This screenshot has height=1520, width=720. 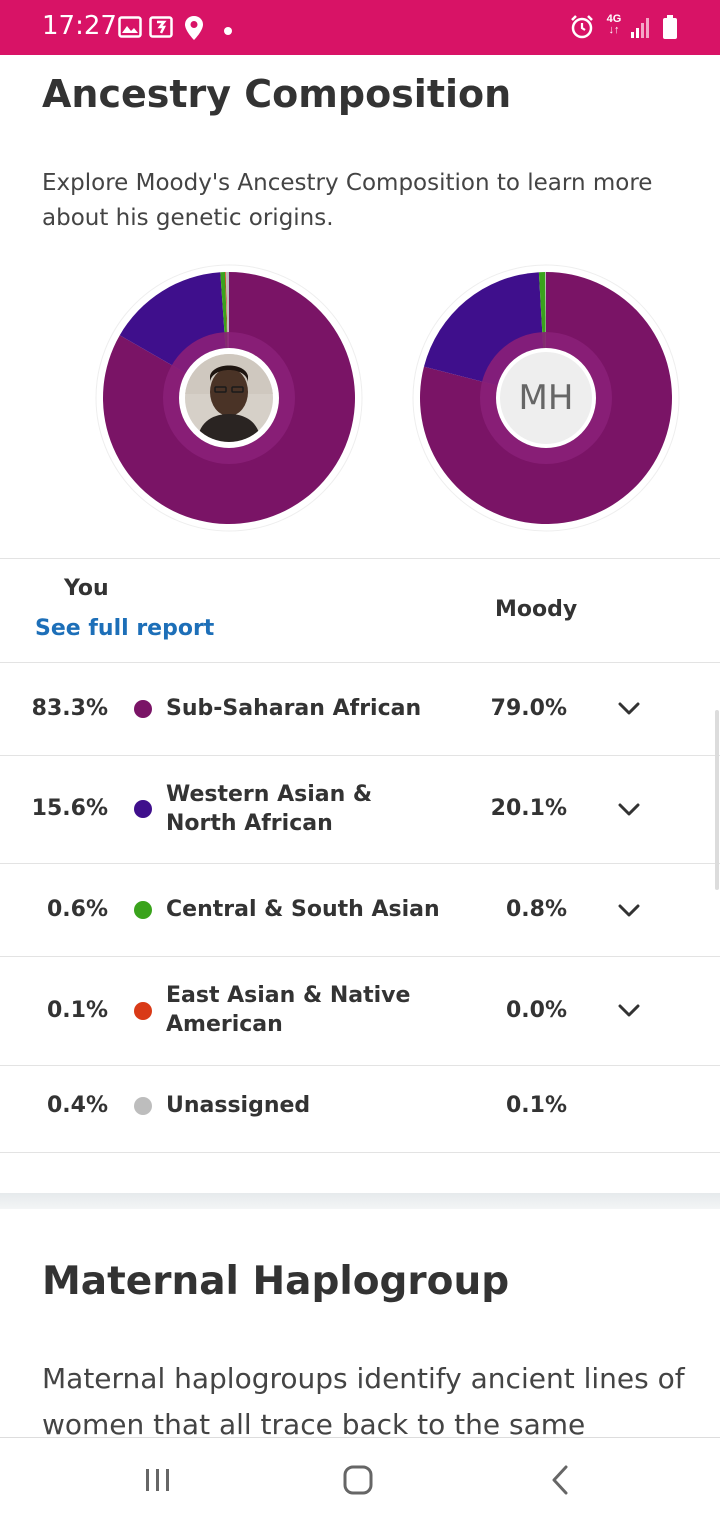 I want to click on ancestry-title: Ancestry Composition, so click(x=277, y=94).